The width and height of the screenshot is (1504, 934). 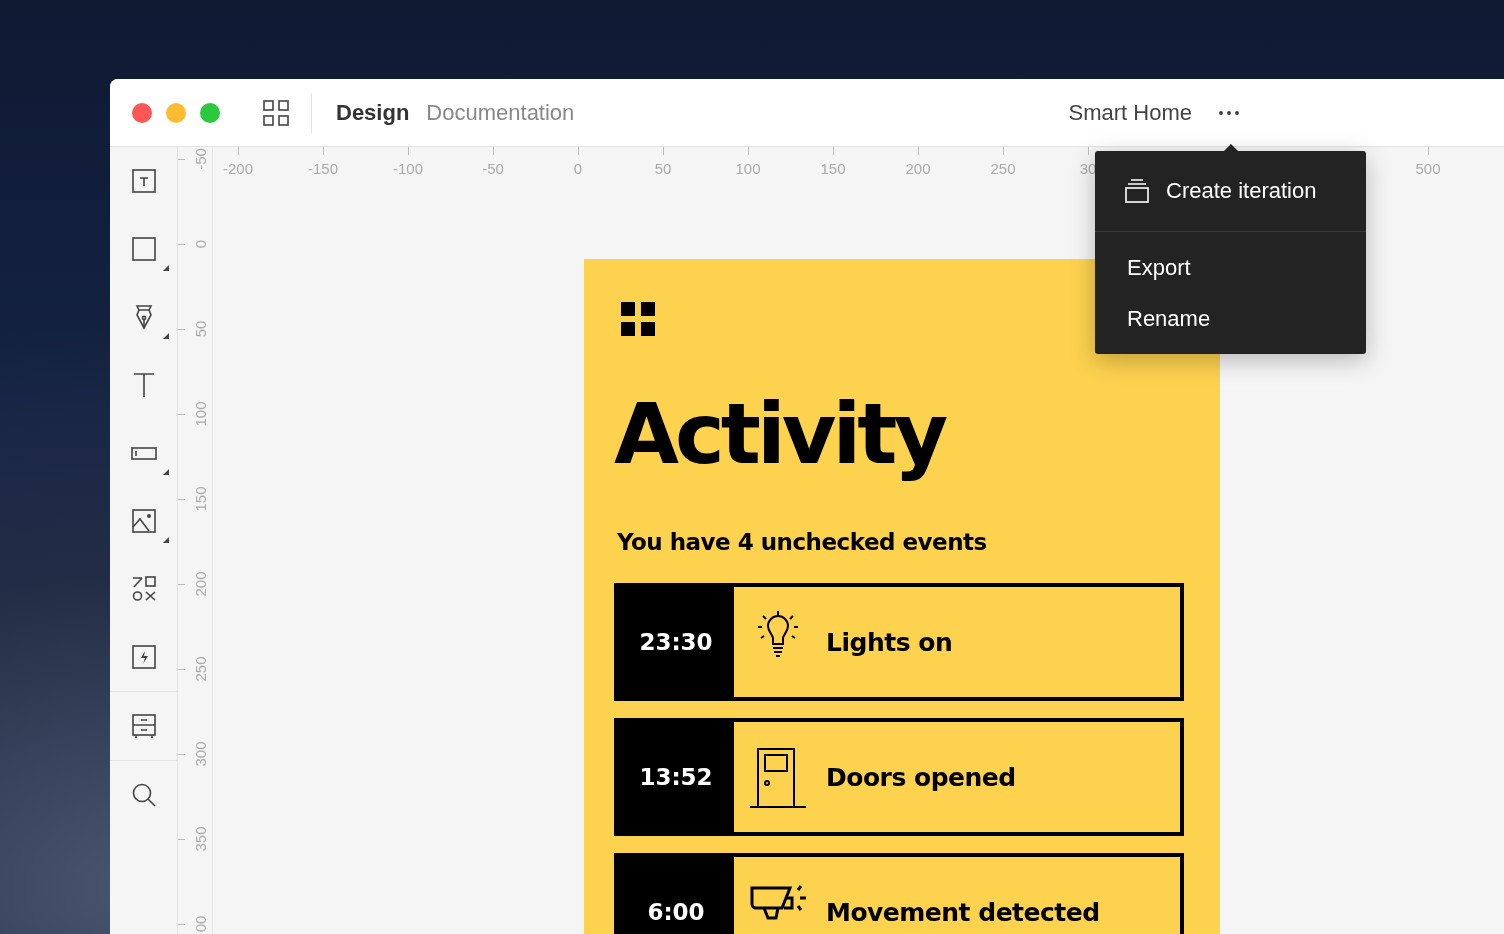 I want to click on ruler-label: -200, so click(x=238, y=168).